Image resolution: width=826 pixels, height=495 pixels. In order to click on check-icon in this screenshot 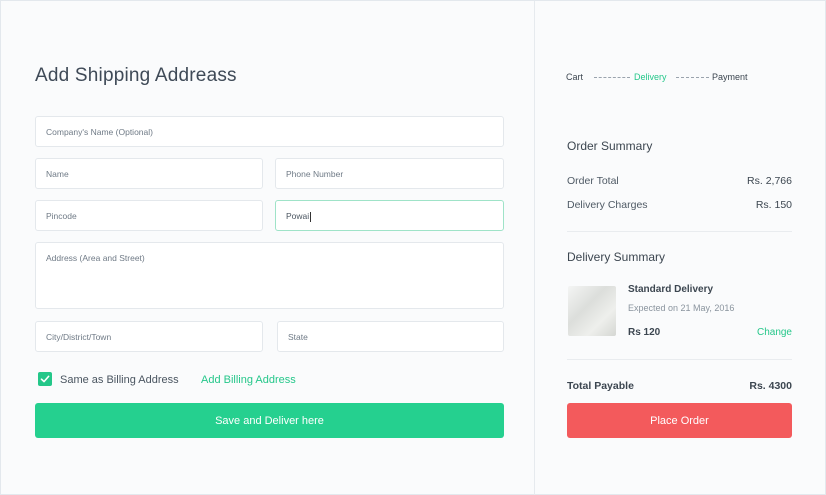, I will do `click(45, 379)`.